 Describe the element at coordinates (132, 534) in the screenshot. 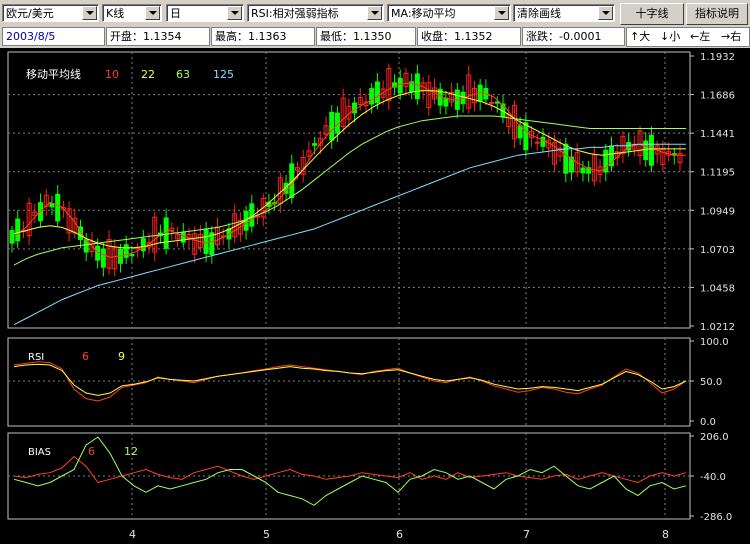

I see `x-tick-label: 4` at that location.